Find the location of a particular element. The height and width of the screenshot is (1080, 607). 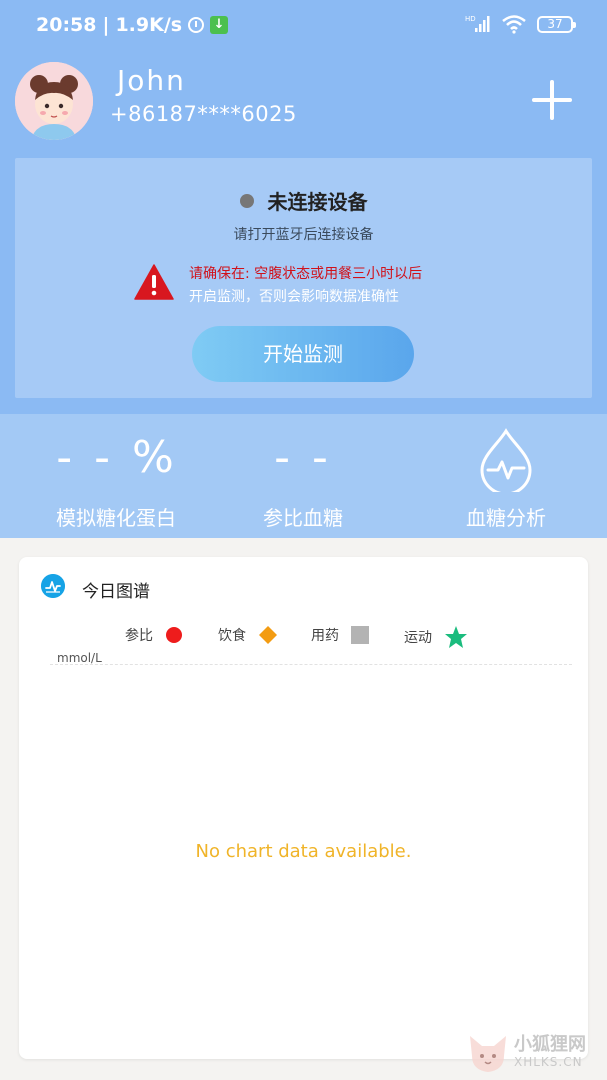

gray-square-icon is located at coordinates (360, 635).